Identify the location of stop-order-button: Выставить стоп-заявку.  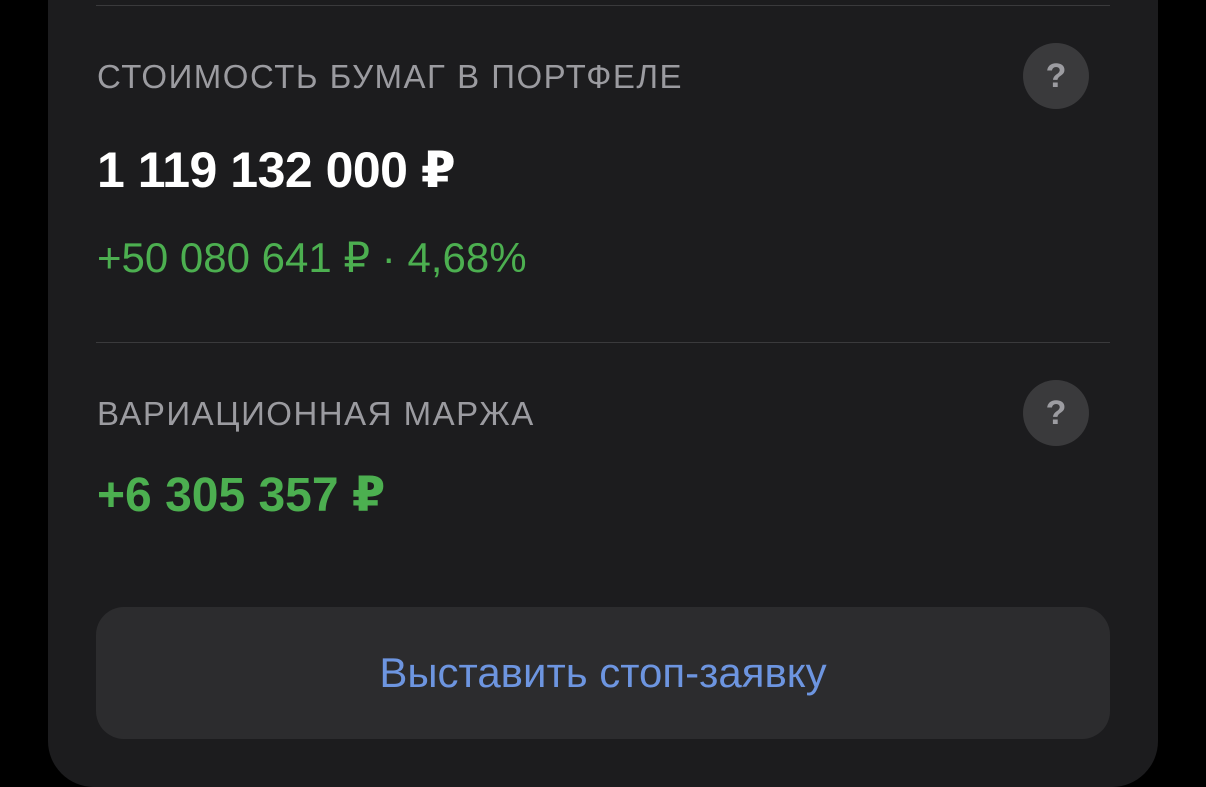
(603, 673).